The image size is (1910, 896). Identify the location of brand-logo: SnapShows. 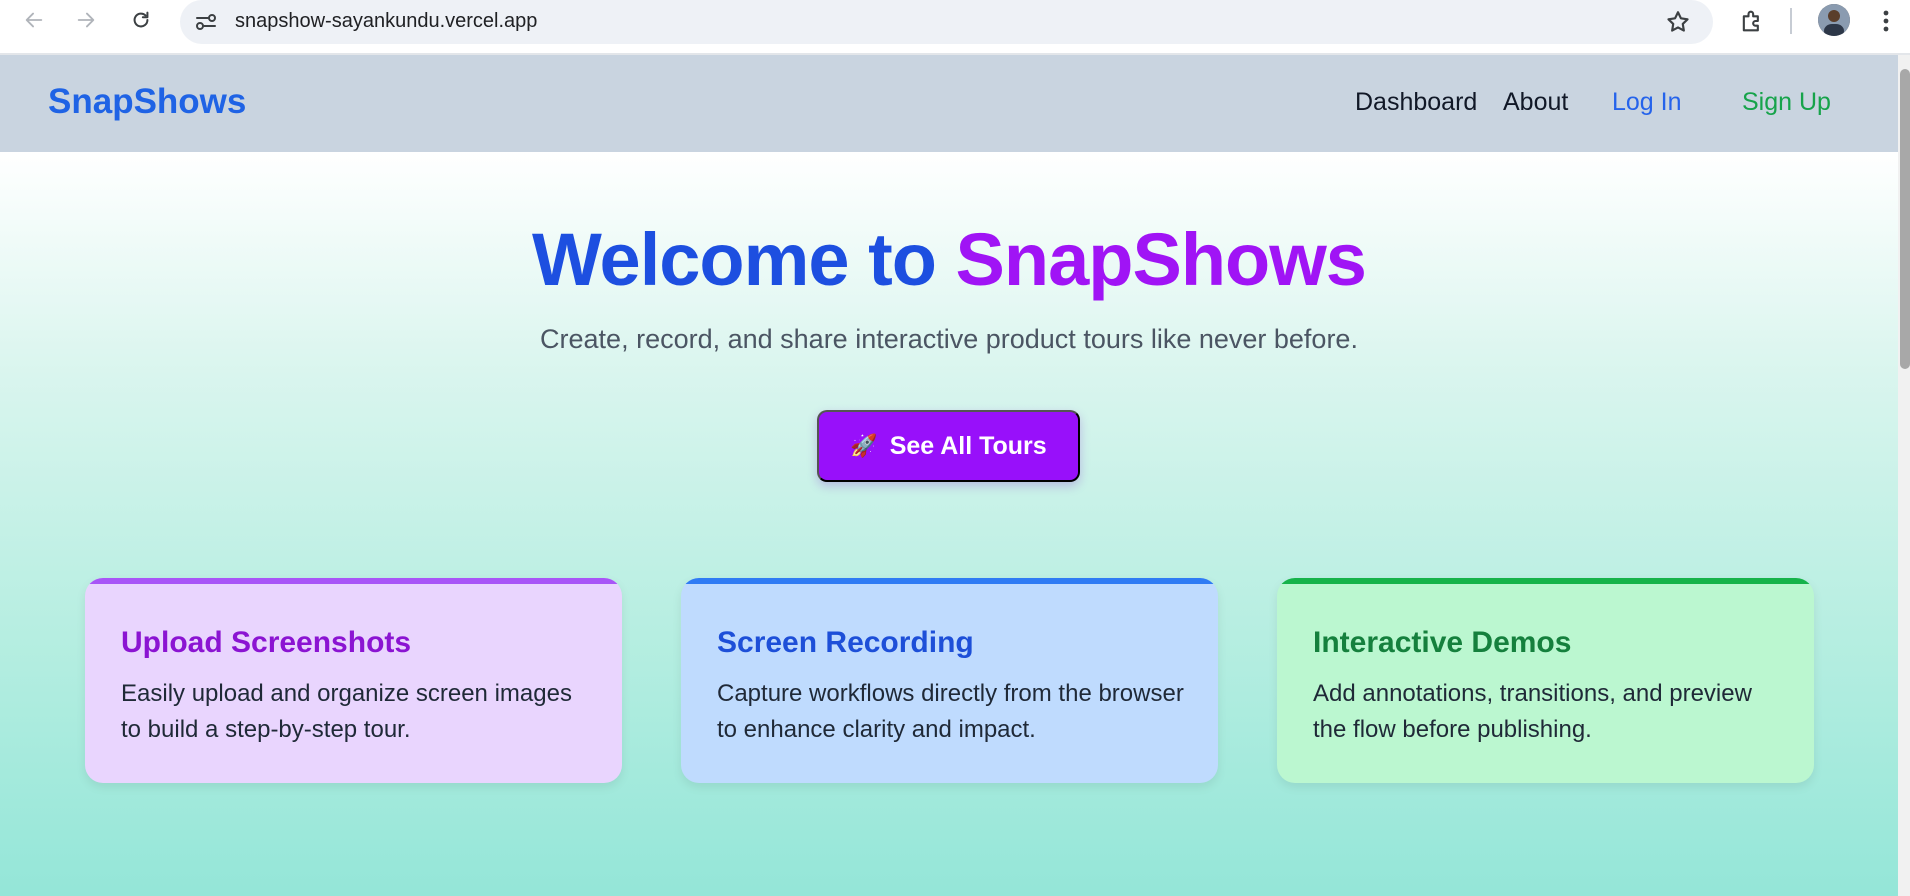
(147, 102).